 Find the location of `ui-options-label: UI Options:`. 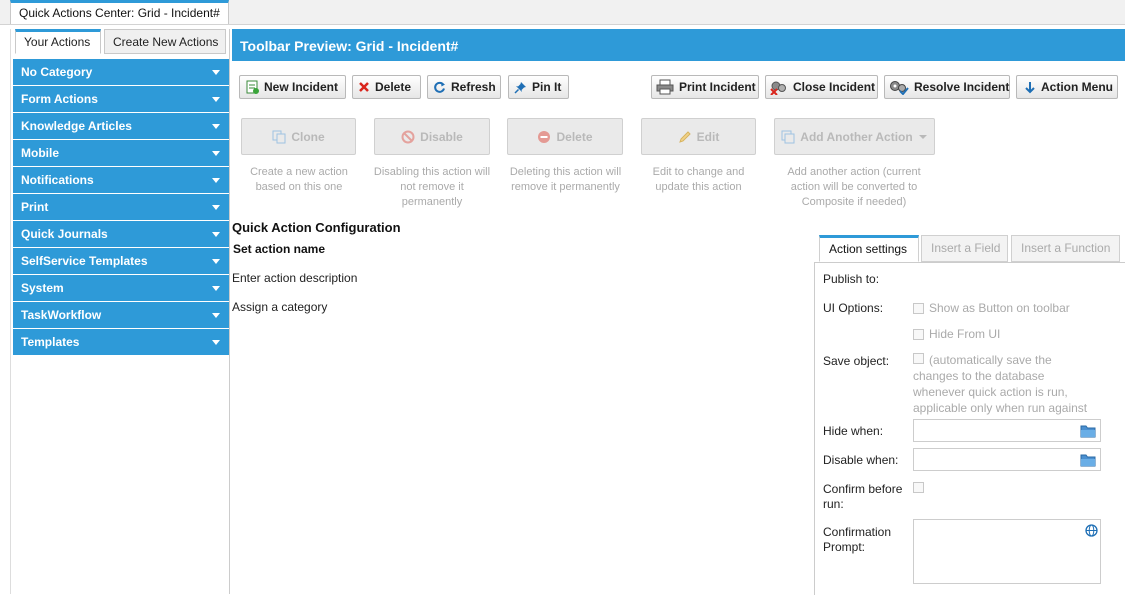

ui-options-label: UI Options: is located at coordinates (853, 308).